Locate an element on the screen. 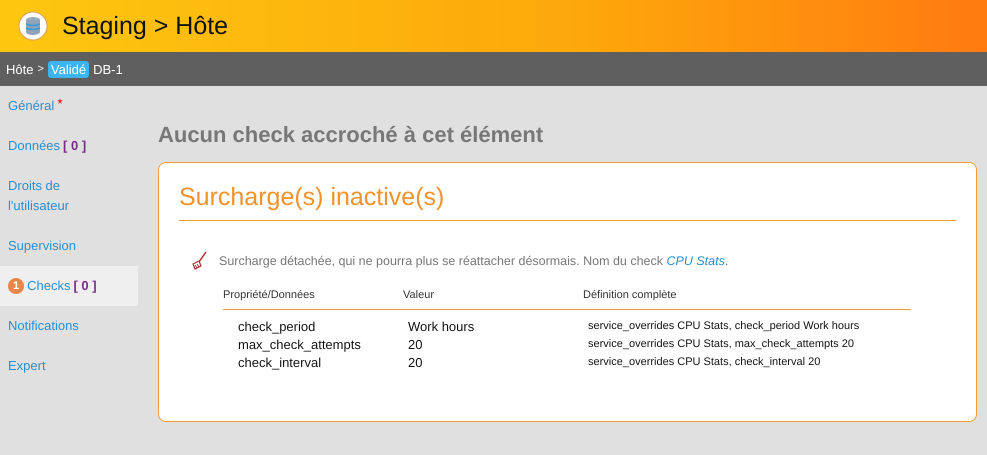 The image size is (987, 455). table-cell: service_overrides CPU Stats, check_period Work hours is located at coordinates (747, 322).